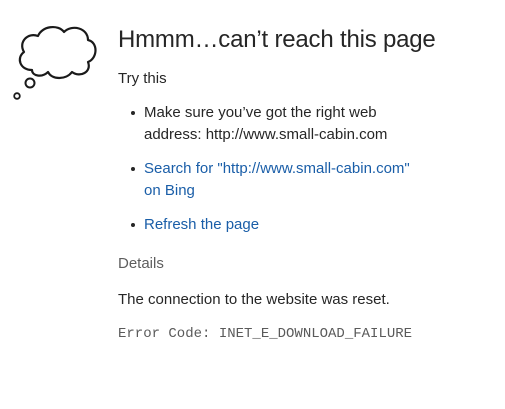  I want to click on try-this-label: Try this, so click(142, 78).